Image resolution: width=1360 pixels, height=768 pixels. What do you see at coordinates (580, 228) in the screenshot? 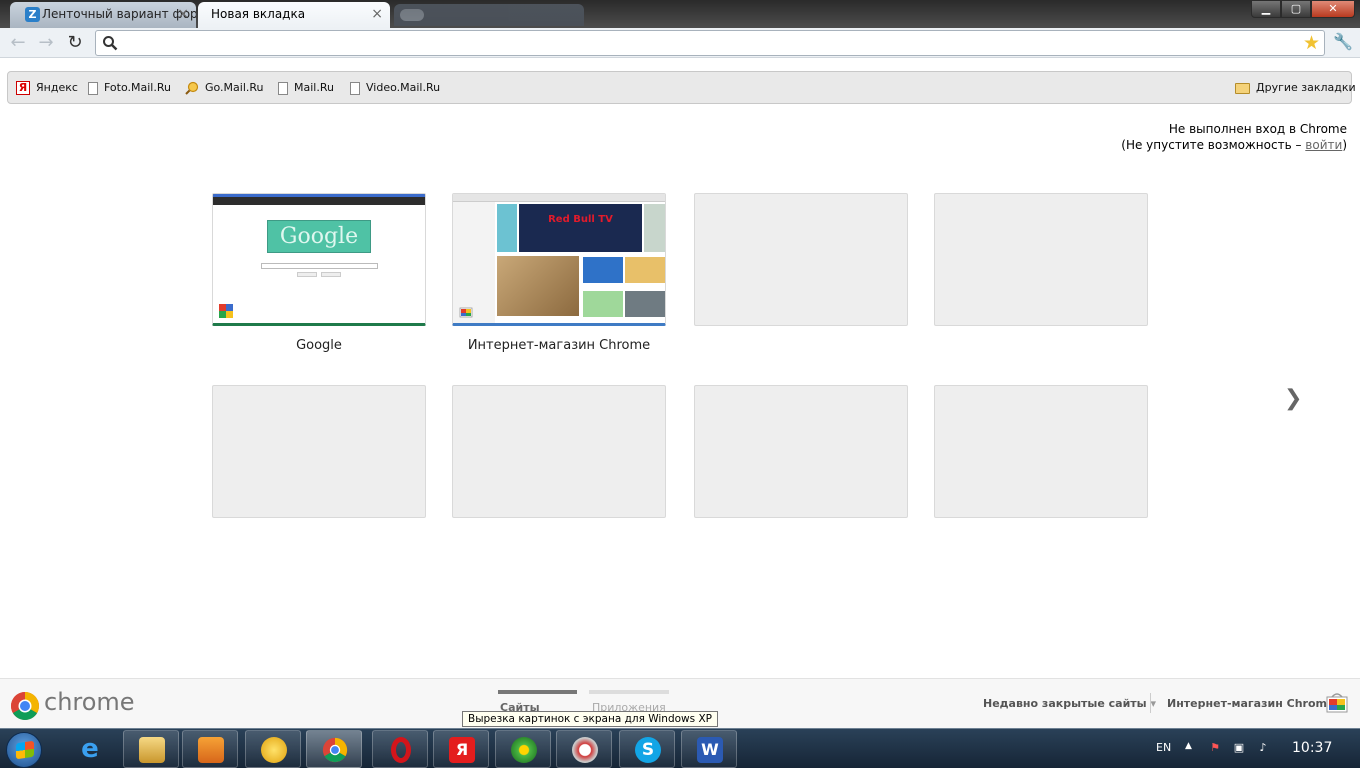
I see `redbull-banner: Red Bull TV` at bounding box center [580, 228].